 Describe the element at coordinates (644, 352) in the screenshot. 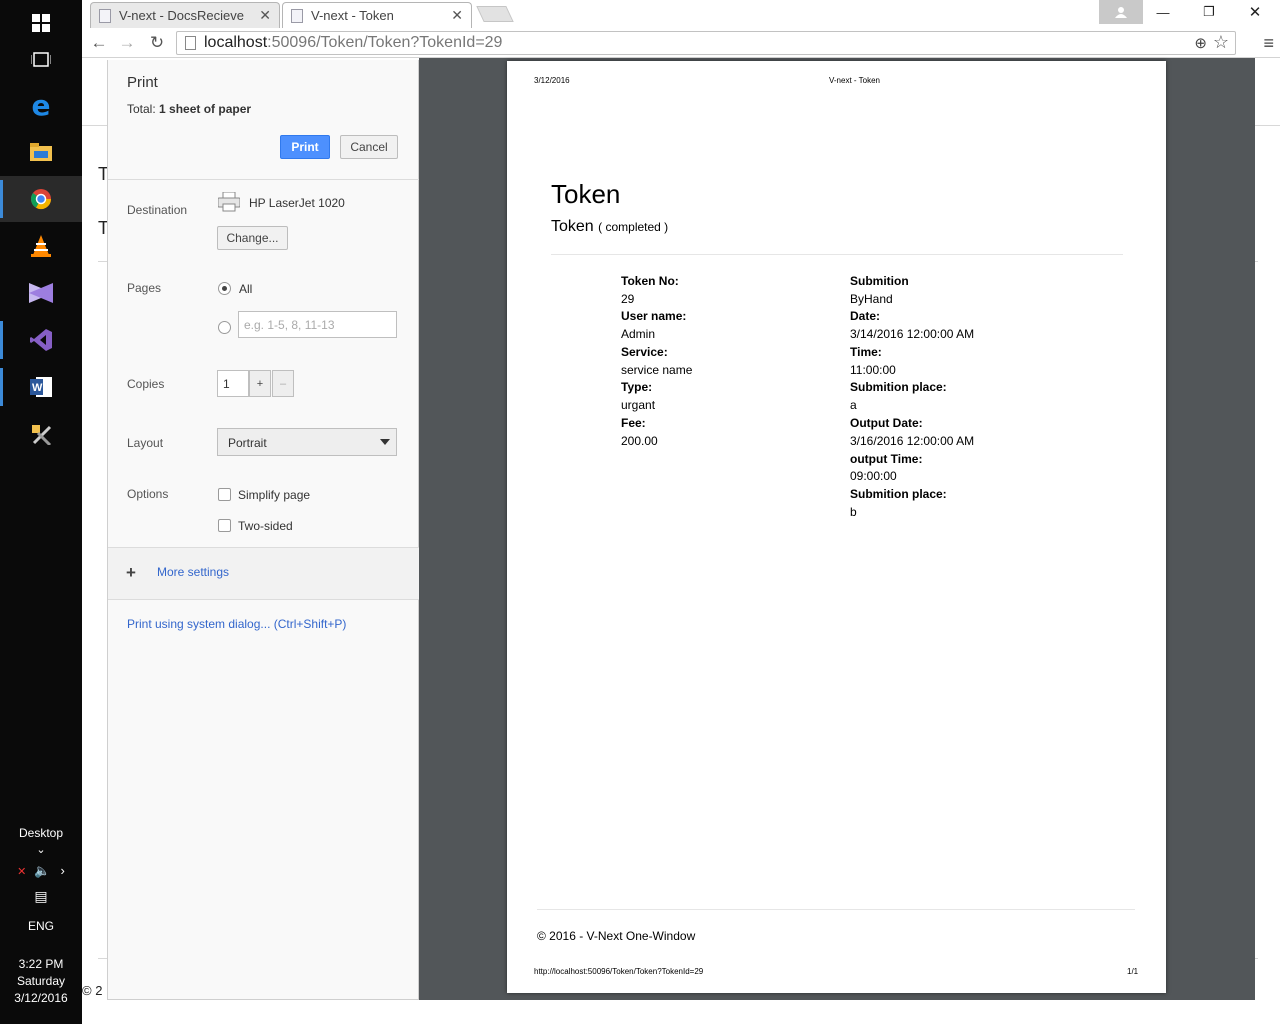

I see `service-label: Service:` at that location.